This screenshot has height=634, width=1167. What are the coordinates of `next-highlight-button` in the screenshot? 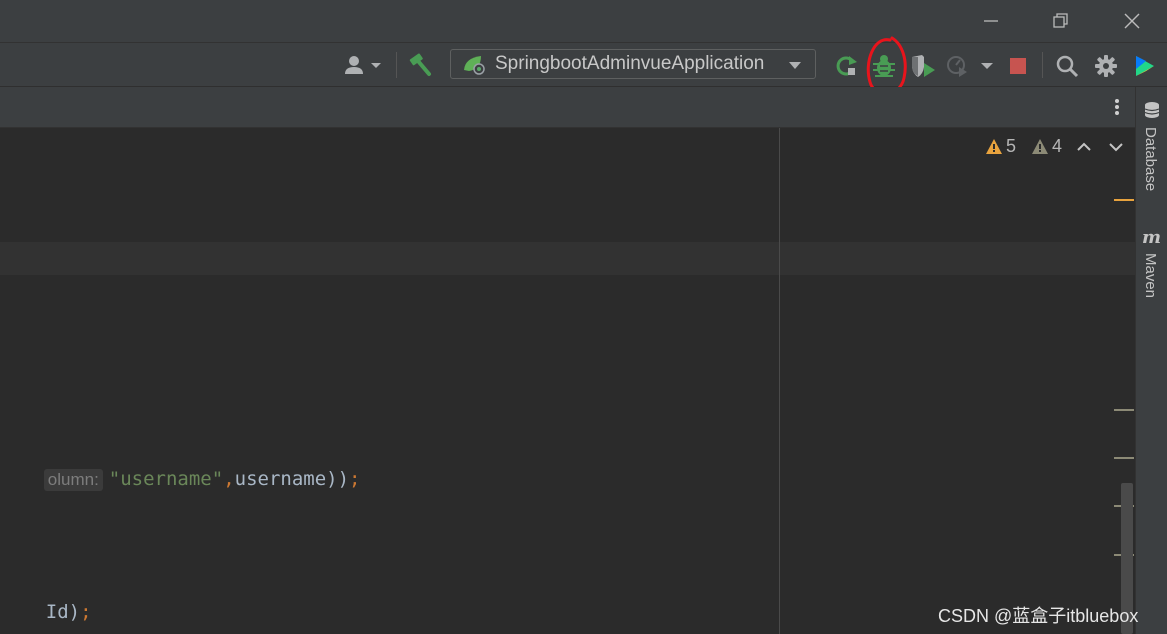 It's located at (1116, 148).